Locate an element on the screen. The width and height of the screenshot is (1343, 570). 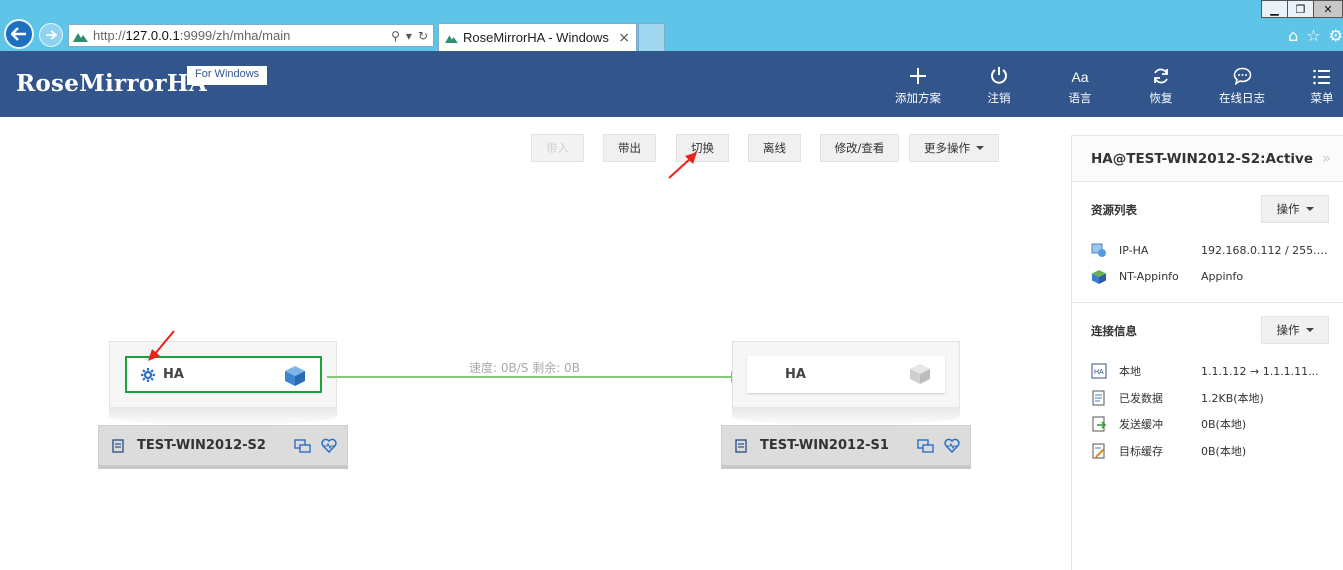
restore-plan-button: 恢复 is located at coordinates (1161, 84).